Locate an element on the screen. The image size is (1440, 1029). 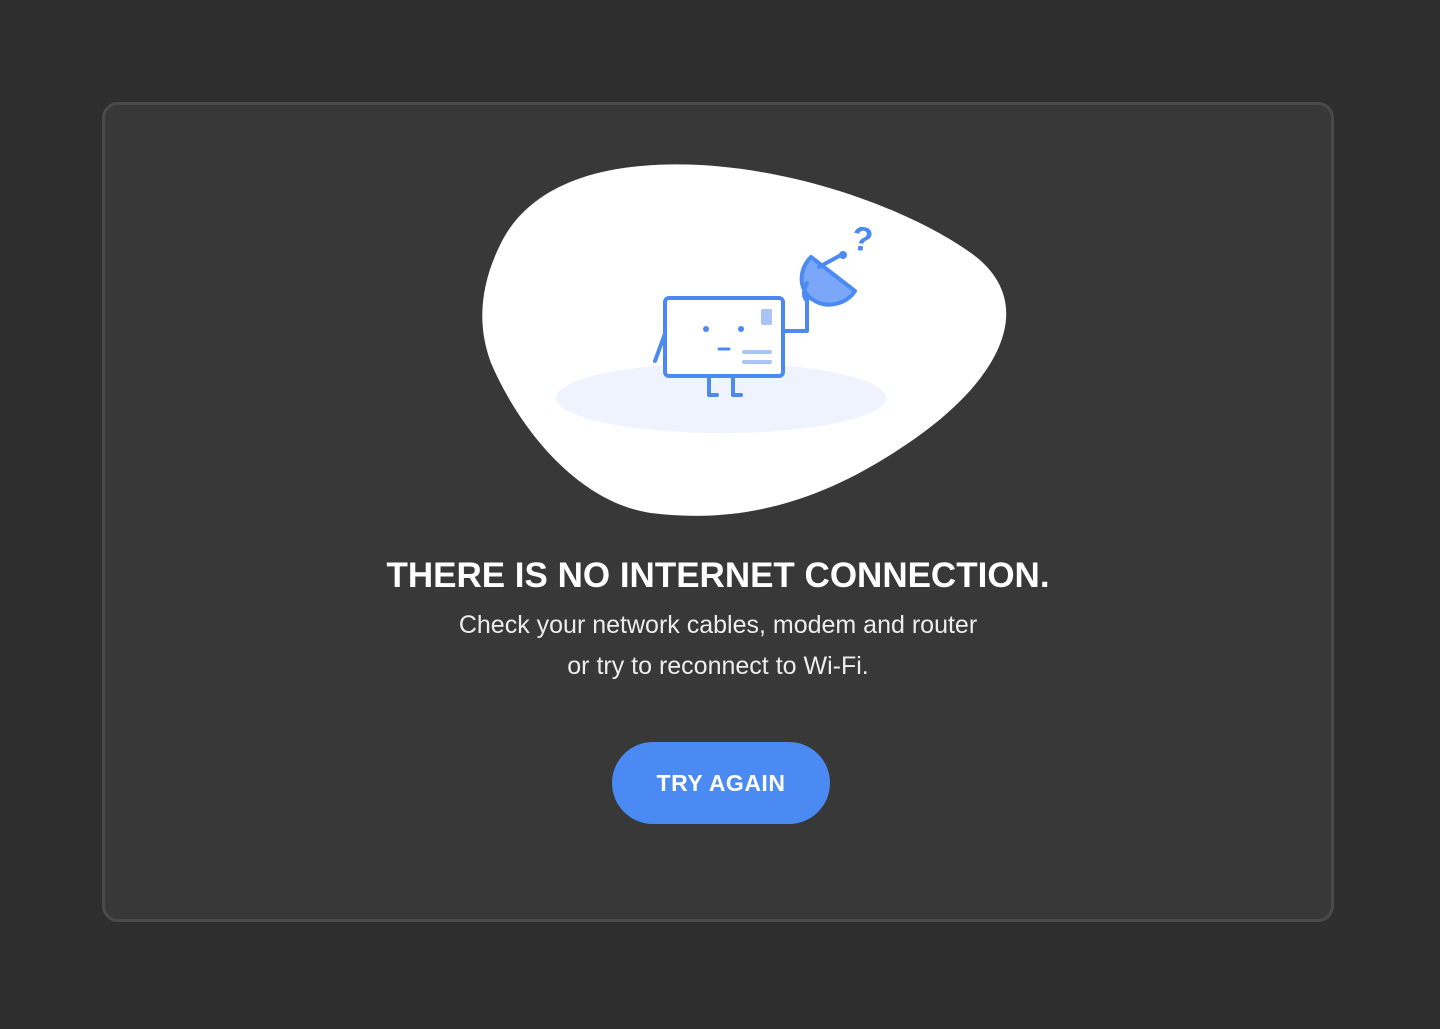
offline-illustration: ? is located at coordinates (744, 340).